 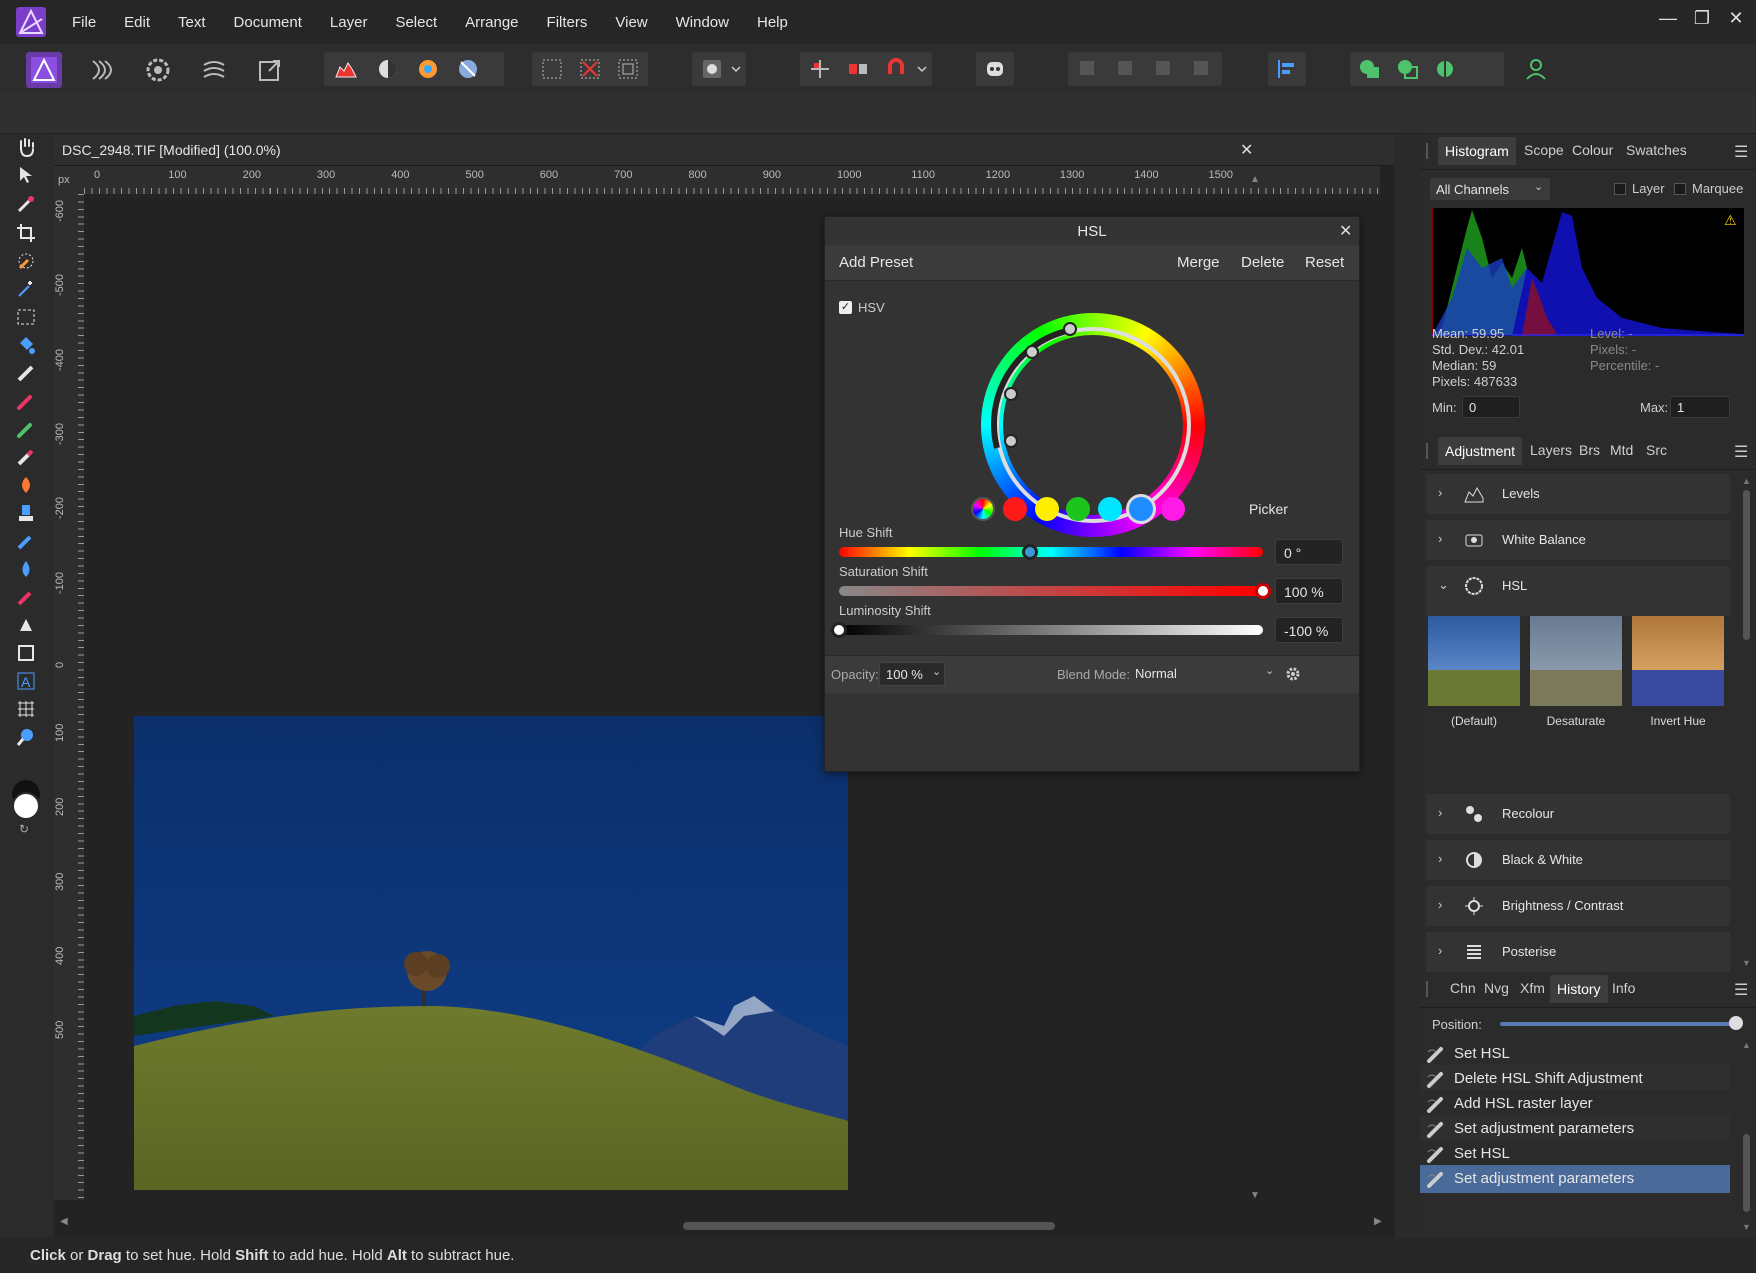 I want to click on gear-icon, so click(x=1293, y=675).